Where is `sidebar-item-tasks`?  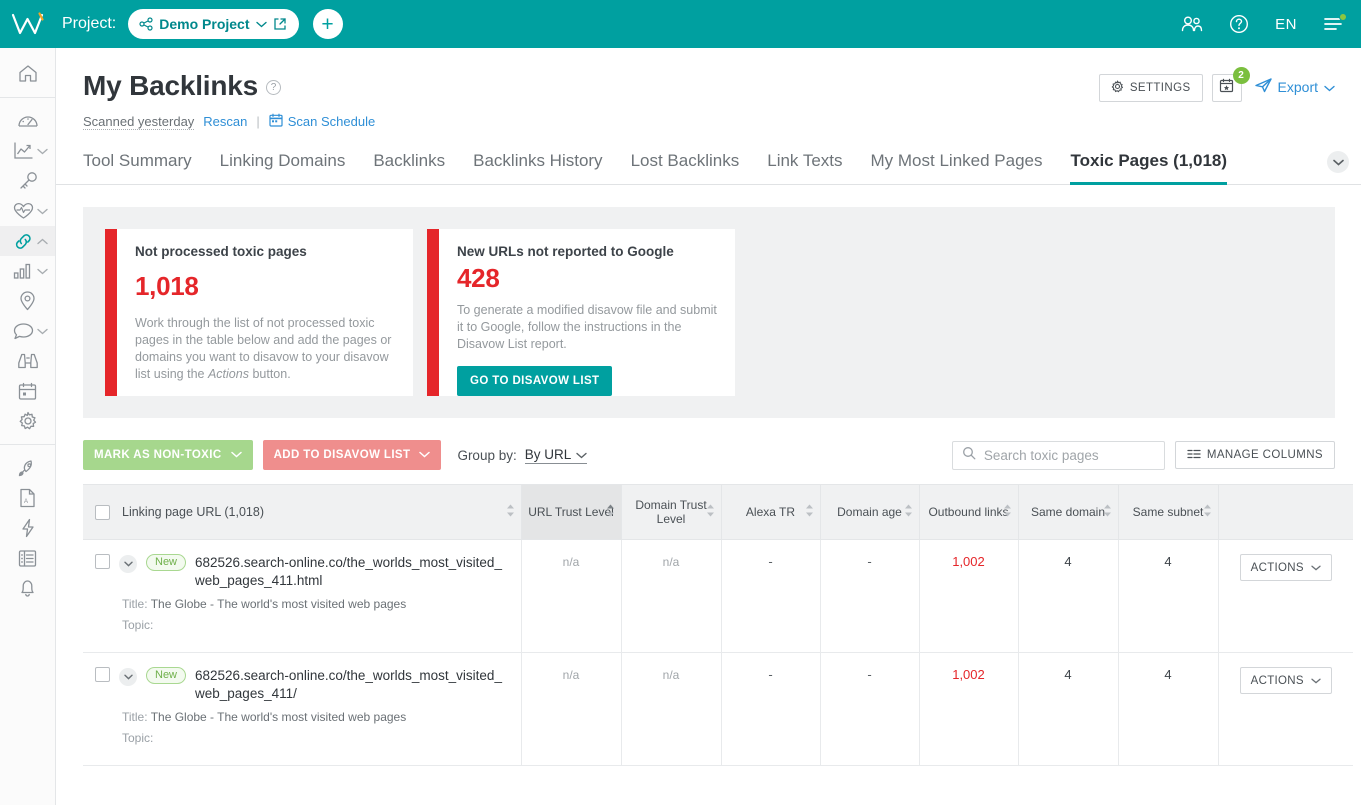
sidebar-item-tasks is located at coordinates (27, 558).